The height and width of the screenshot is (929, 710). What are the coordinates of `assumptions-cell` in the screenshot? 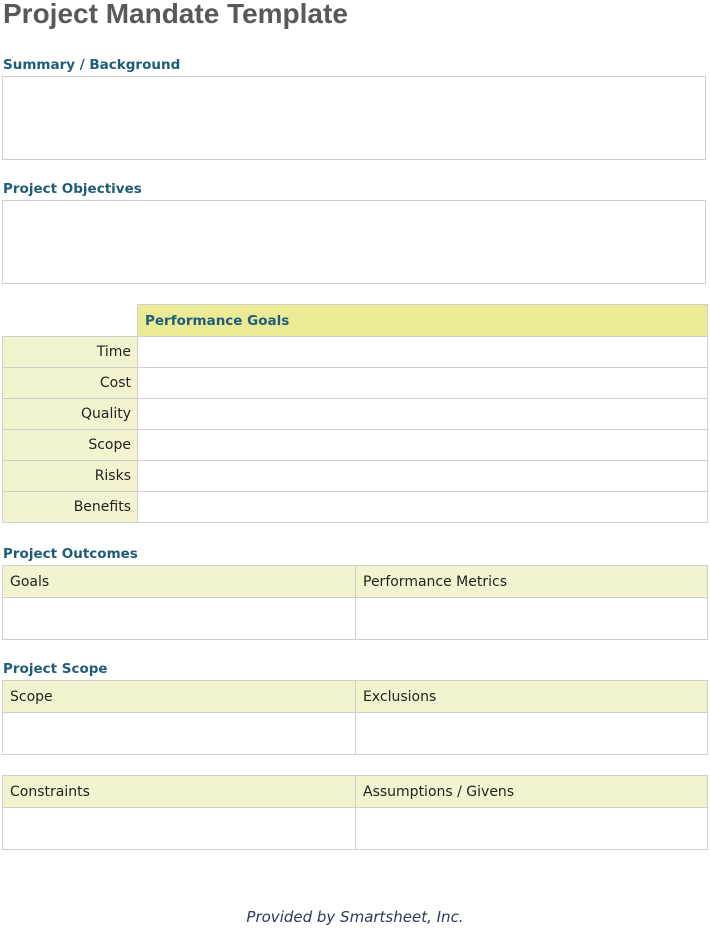 It's located at (531, 828).